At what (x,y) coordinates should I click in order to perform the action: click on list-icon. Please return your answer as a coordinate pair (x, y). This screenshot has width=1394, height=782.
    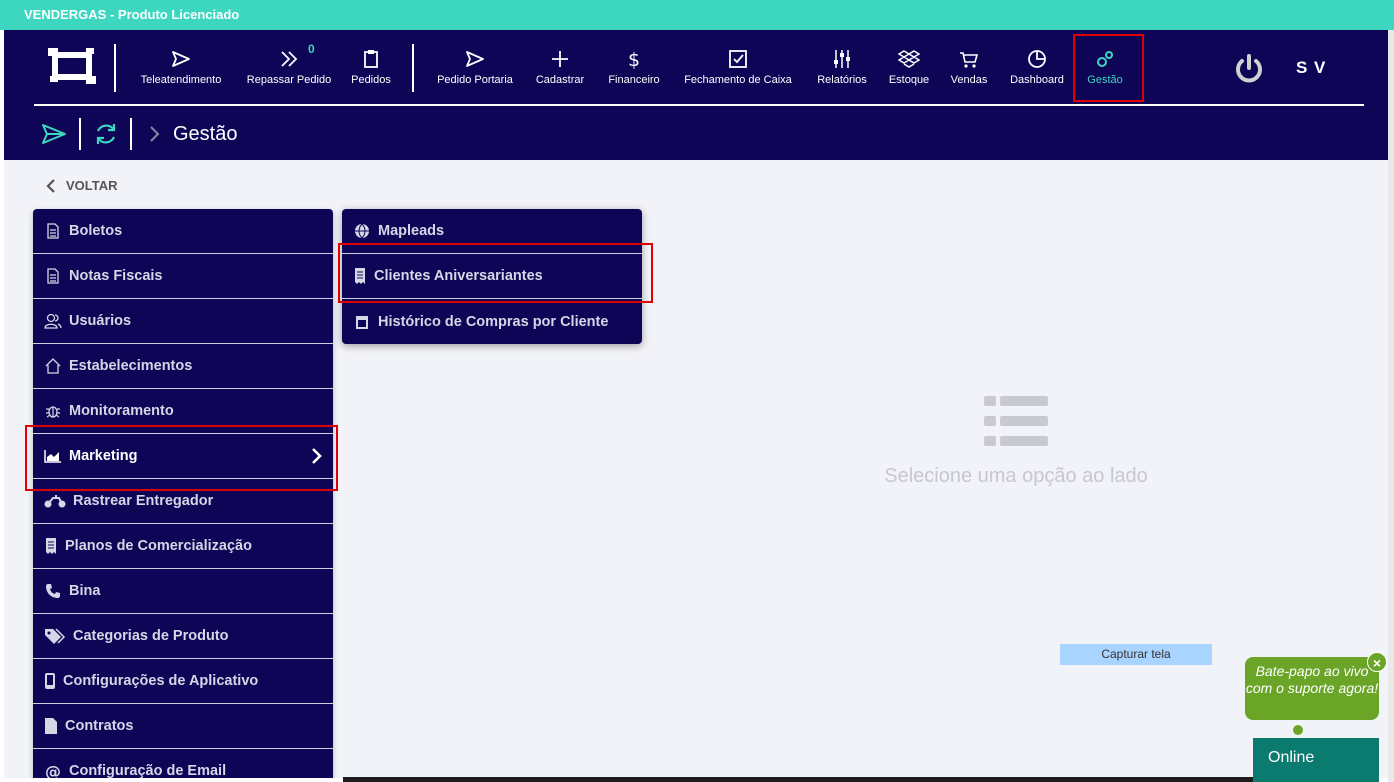
    Looking at the image, I should click on (1016, 421).